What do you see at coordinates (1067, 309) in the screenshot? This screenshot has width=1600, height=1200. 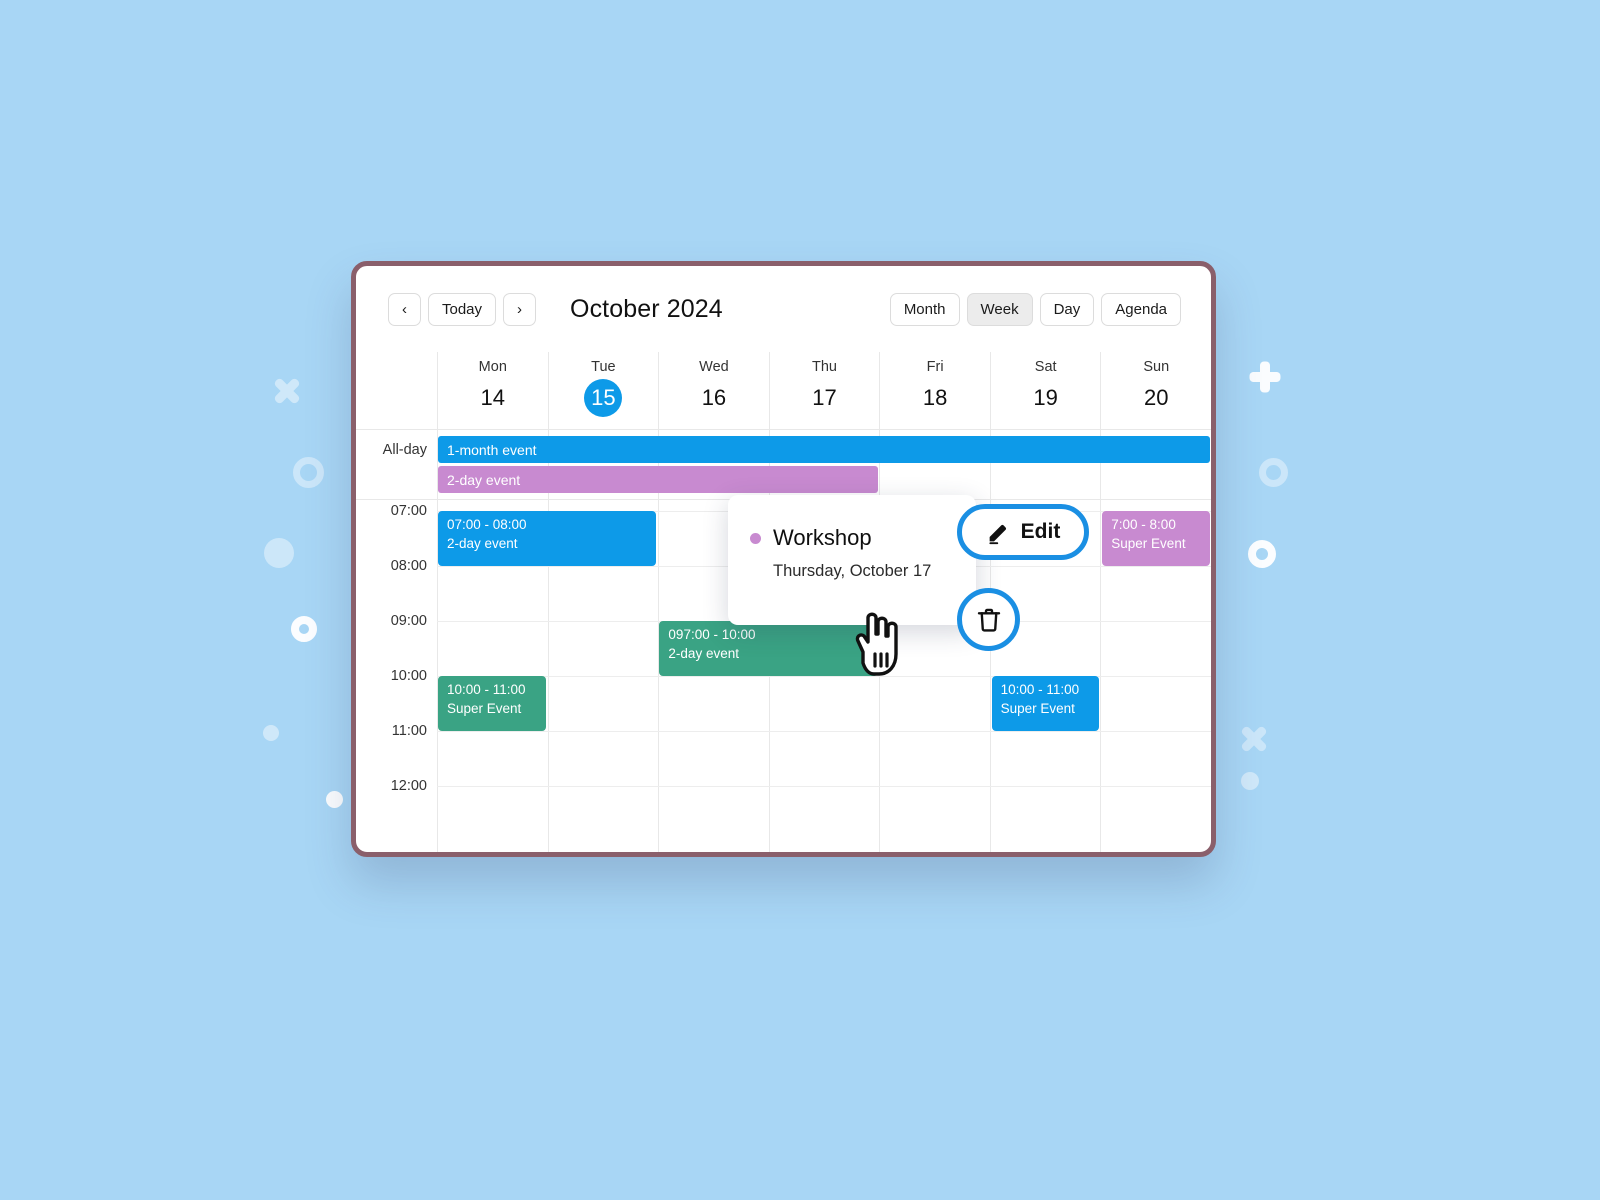 I see `view-mode-day-button: Day` at bounding box center [1067, 309].